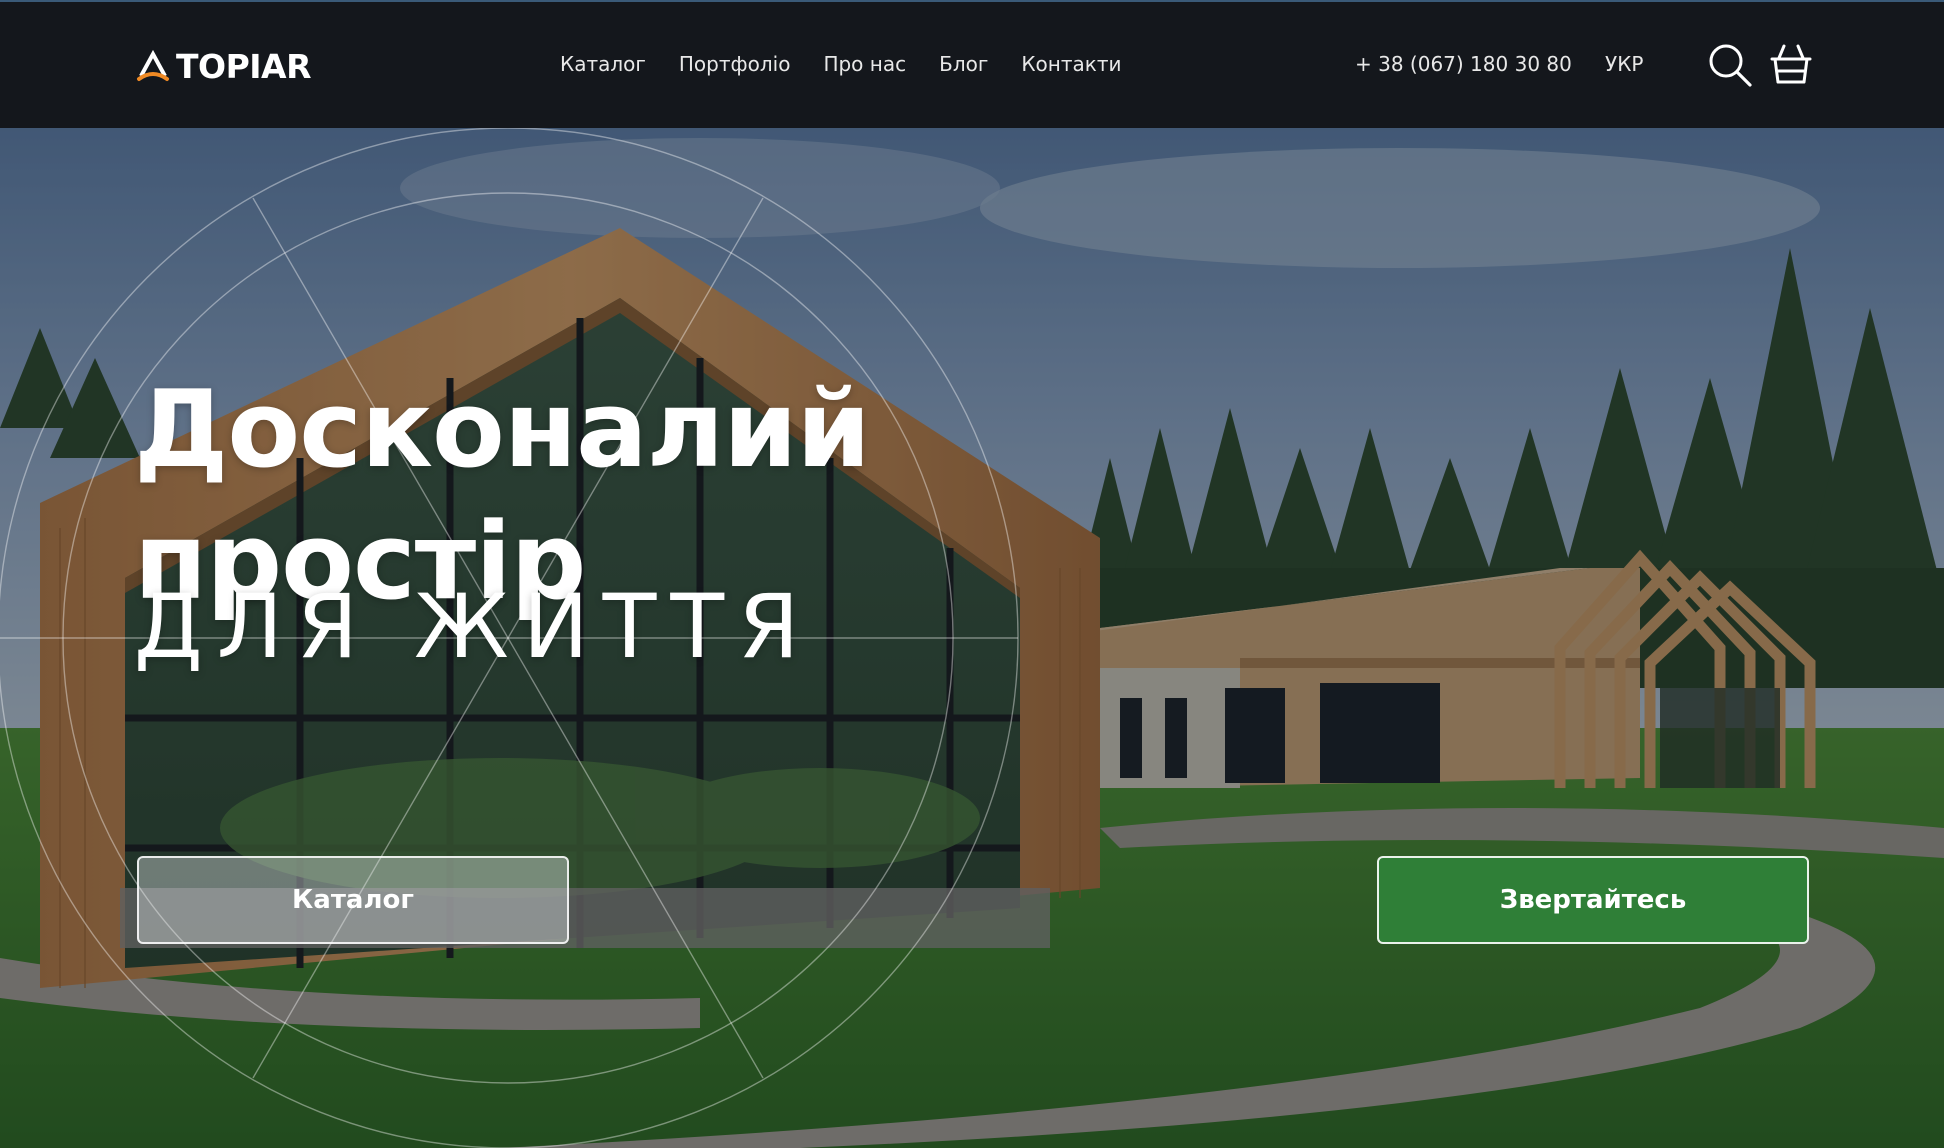  What do you see at coordinates (864, 64) in the screenshot?
I see `nav-item-about: Про нас` at bounding box center [864, 64].